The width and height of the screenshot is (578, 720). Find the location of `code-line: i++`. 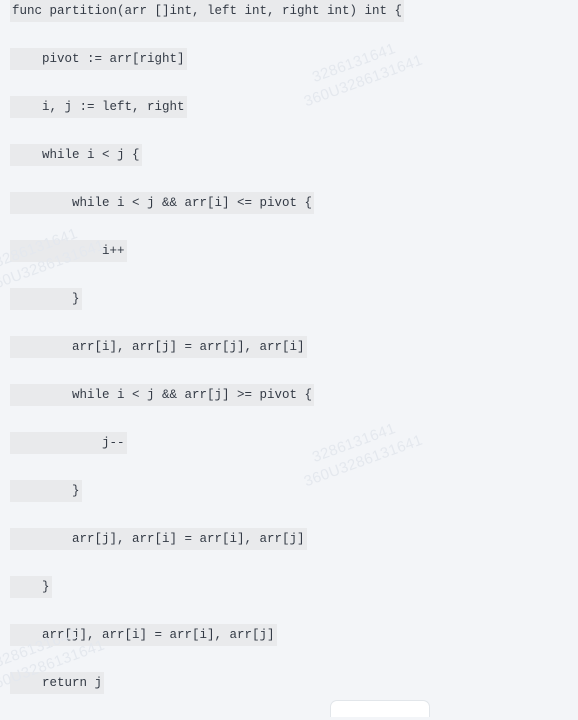

code-line: i++ is located at coordinates (289, 264).